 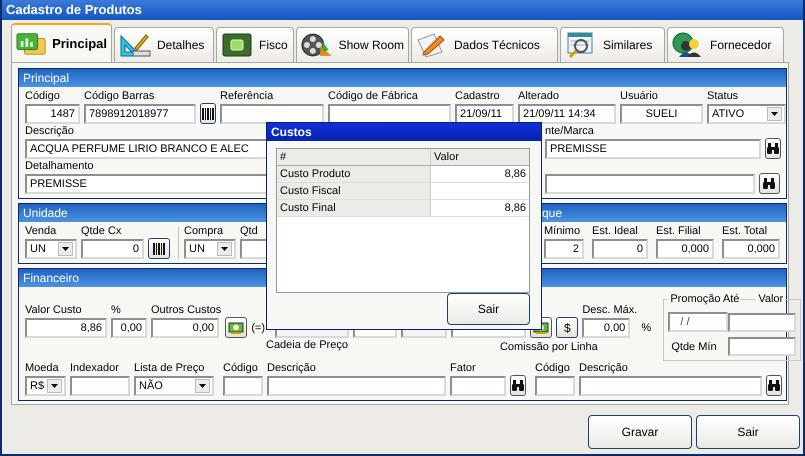 What do you see at coordinates (639, 96) in the screenshot?
I see `field-label: Usuário` at bounding box center [639, 96].